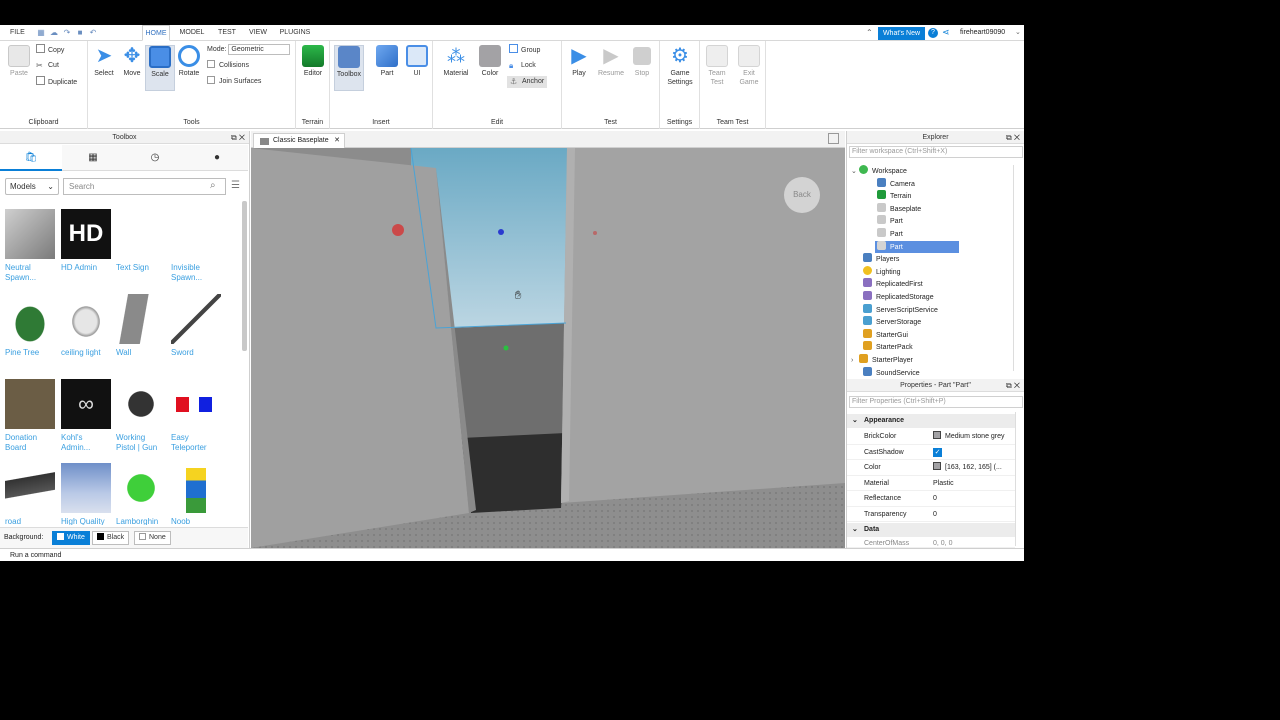 Image resolution: width=1280 pixels, height=720 pixels. Describe the element at coordinates (522, 66) in the screenshot. I see `lock-button: 🔒︎ Lock` at that location.